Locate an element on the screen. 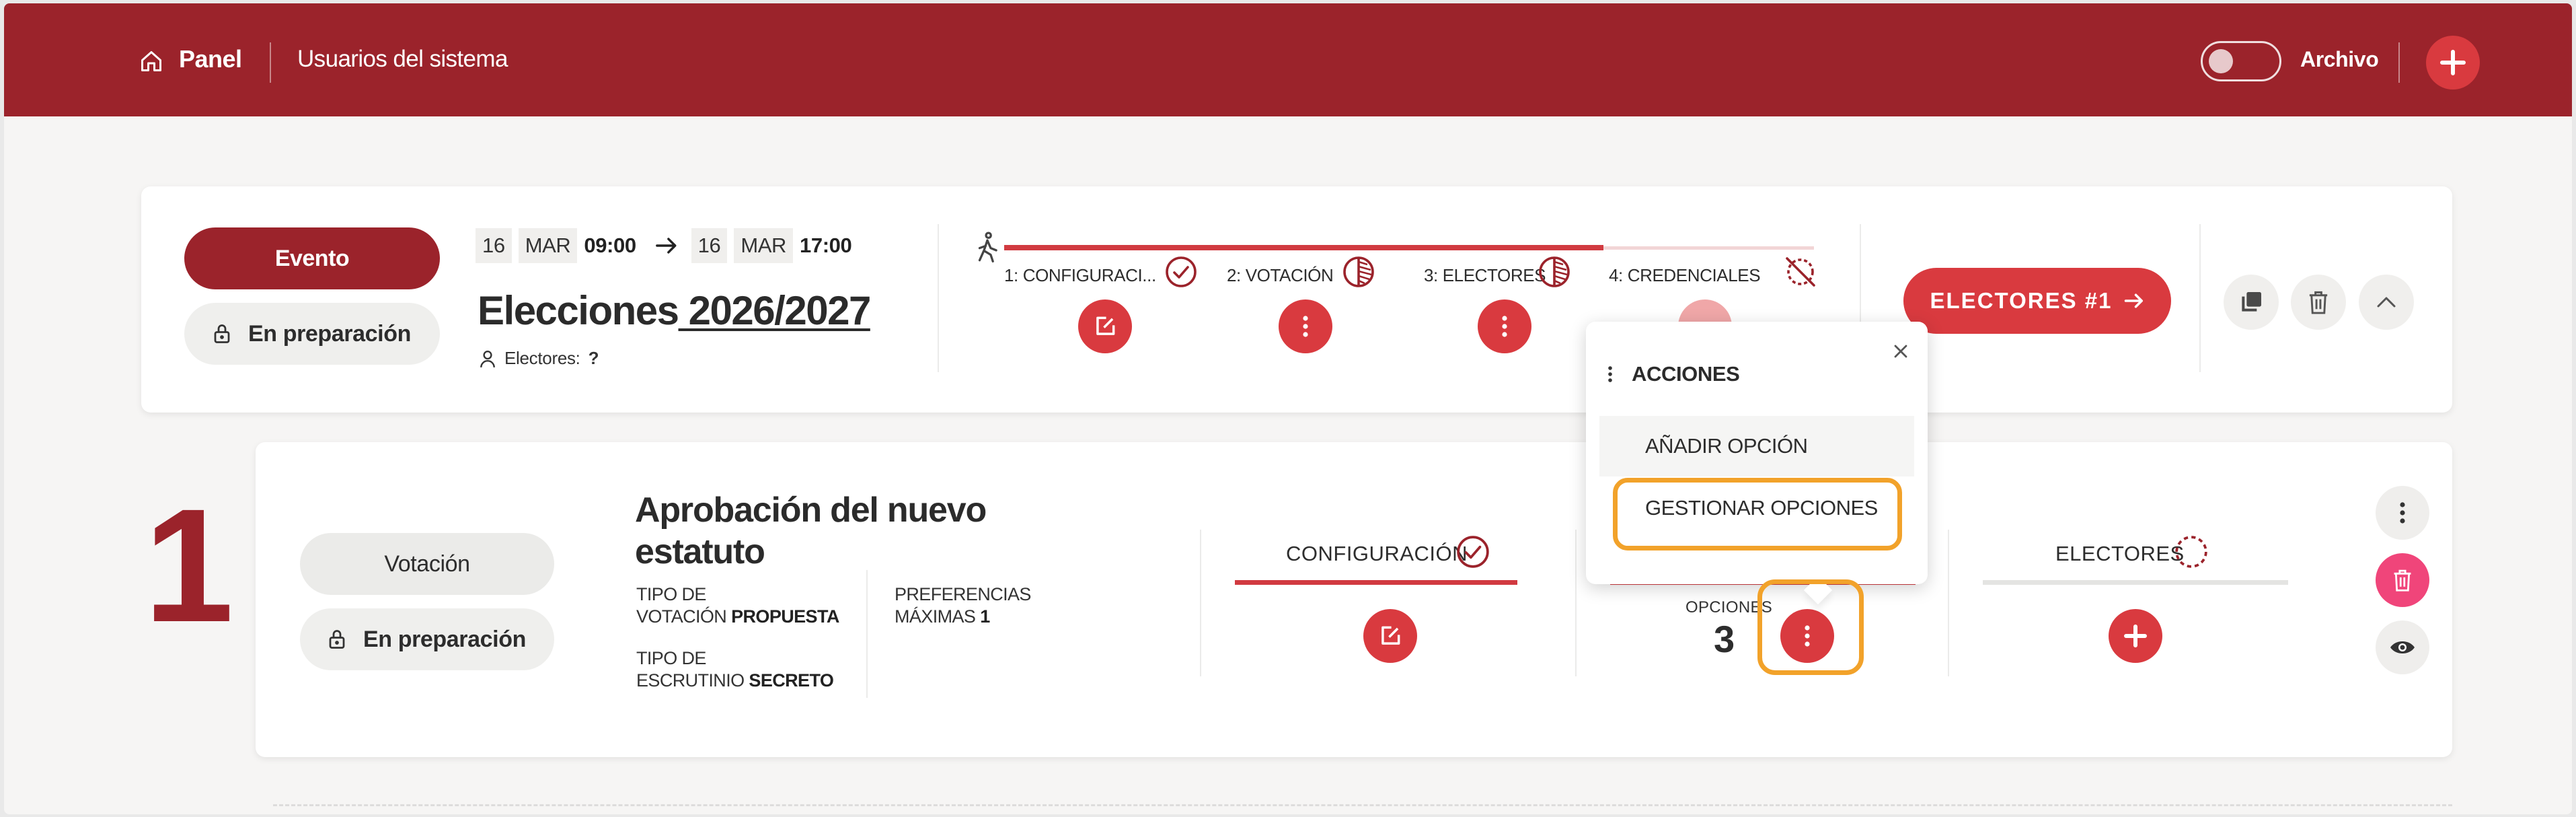 The image size is (2576, 817). meta-tipo-votacion: TIPO DE VOTACIÓN PROPUESTA is located at coordinates (737, 606).